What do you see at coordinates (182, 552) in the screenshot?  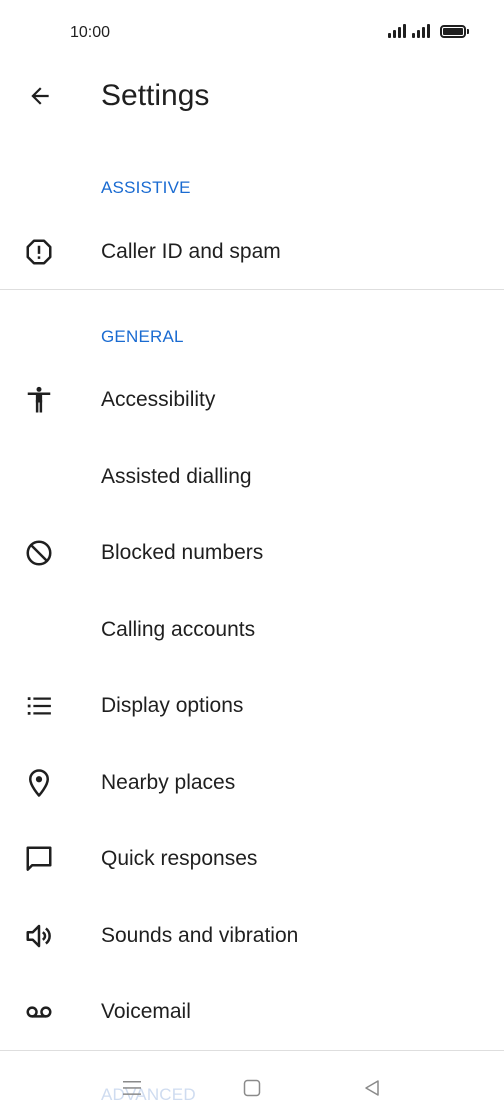 I see `settings-item-label: Blocked numbers` at bounding box center [182, 552].